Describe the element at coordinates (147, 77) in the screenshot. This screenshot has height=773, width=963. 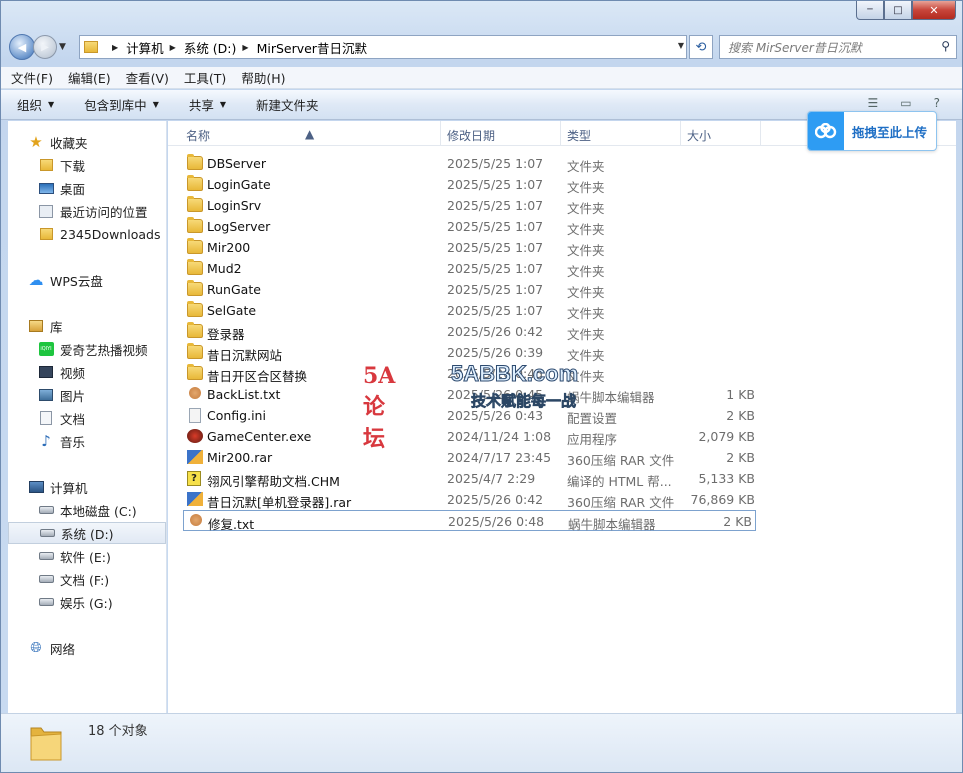
I see `menu-view: 查看(V)` at that location.